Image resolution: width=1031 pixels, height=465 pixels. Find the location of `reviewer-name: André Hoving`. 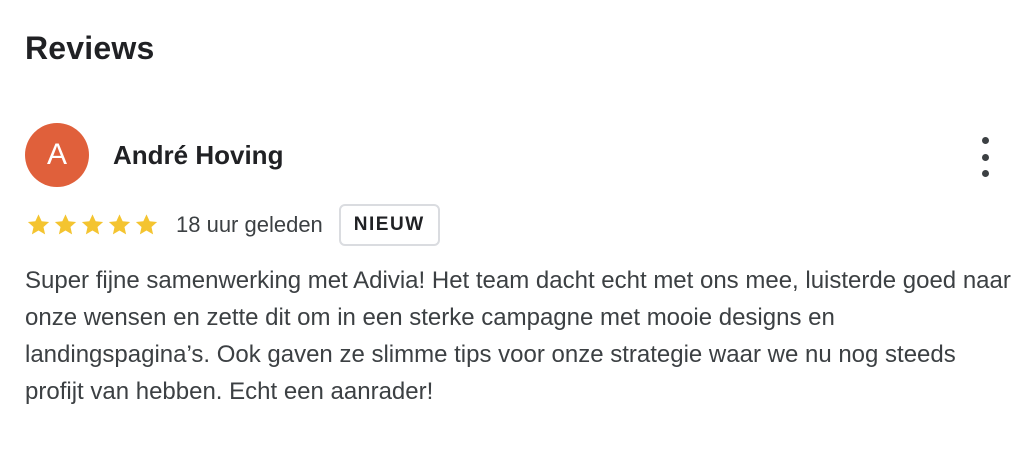

reviewer-name: André Hoving is located at coordinates (198, 155).